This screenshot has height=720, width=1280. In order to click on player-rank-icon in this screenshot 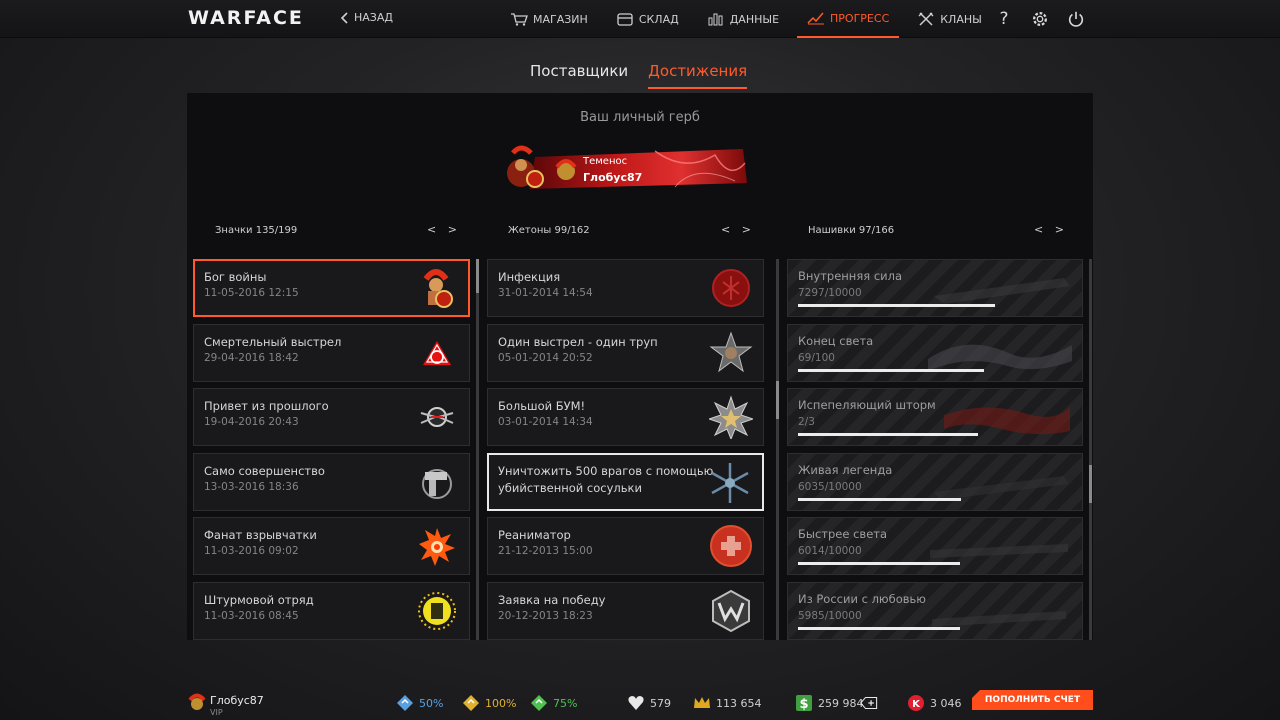, I will do `click(197, 701)`.